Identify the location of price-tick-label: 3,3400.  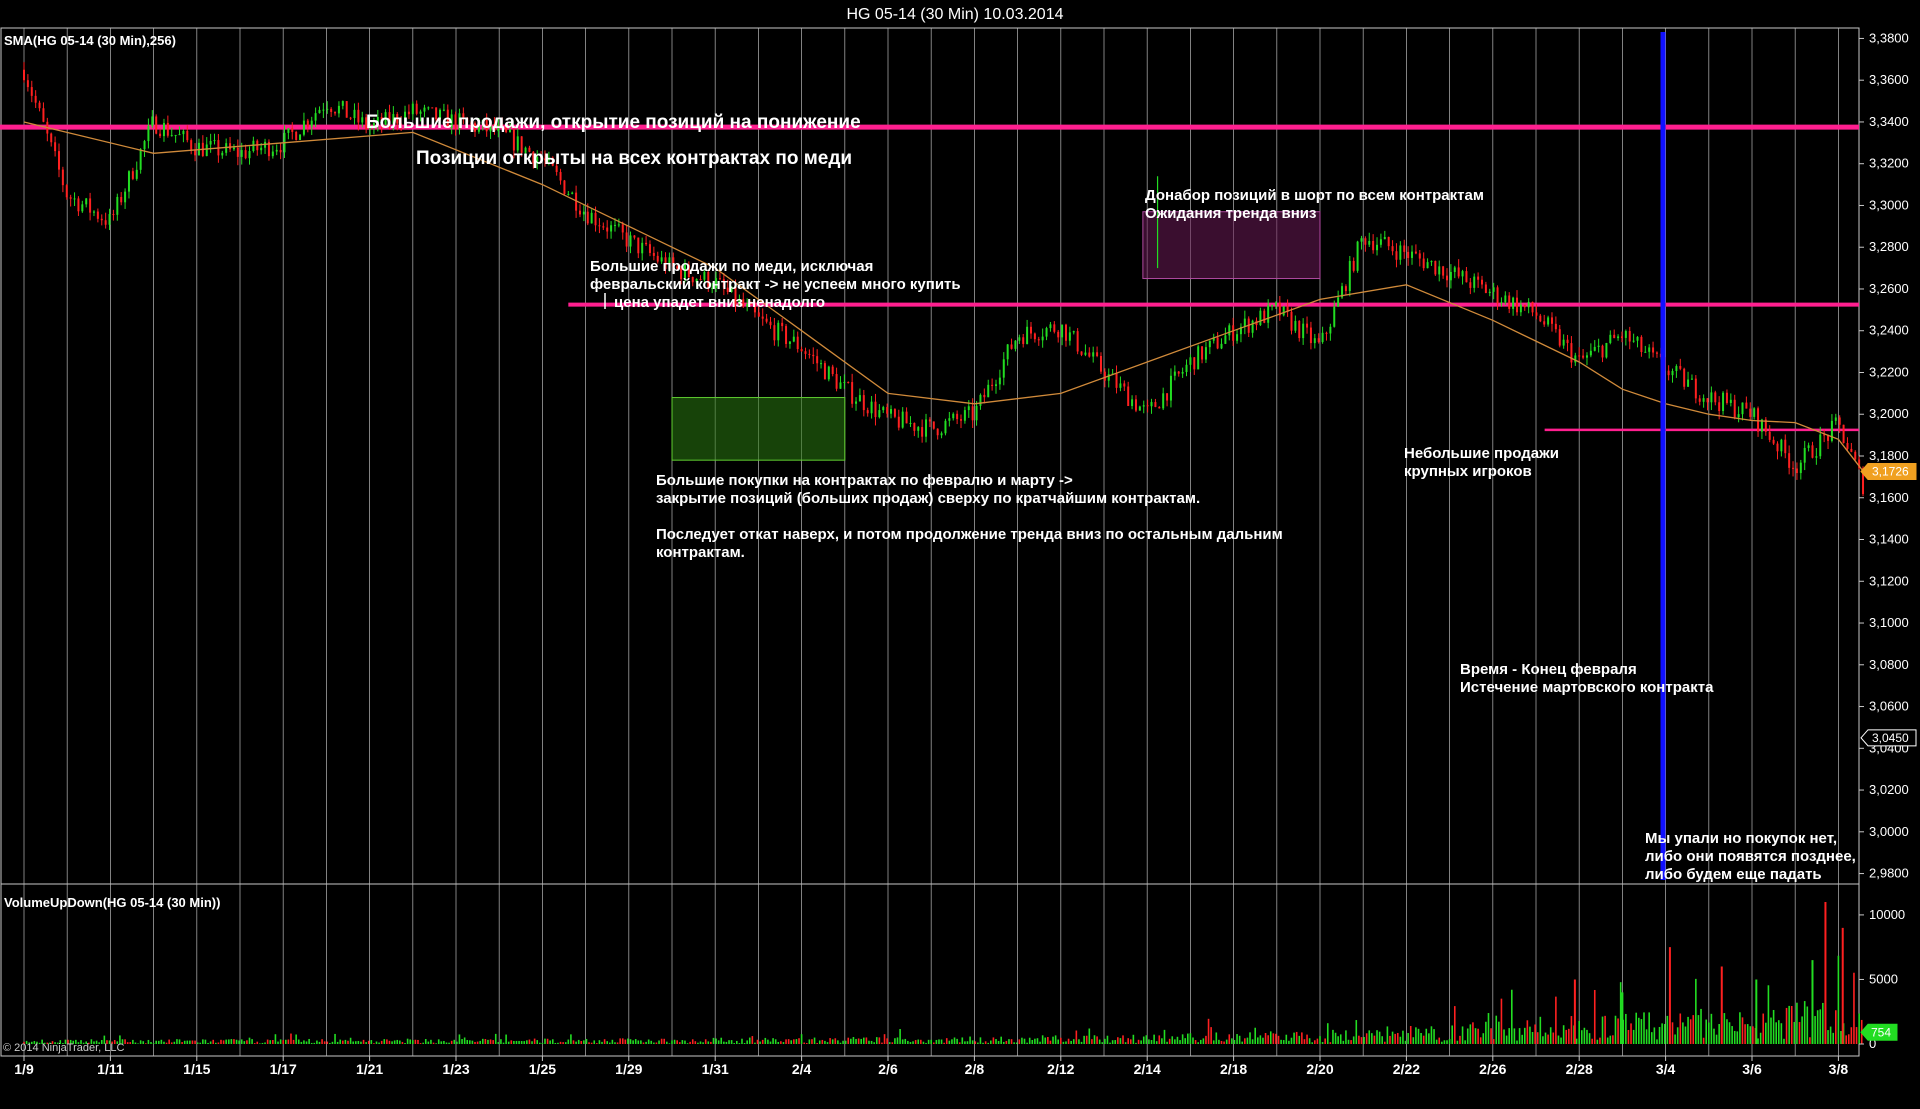
(1889, 121).